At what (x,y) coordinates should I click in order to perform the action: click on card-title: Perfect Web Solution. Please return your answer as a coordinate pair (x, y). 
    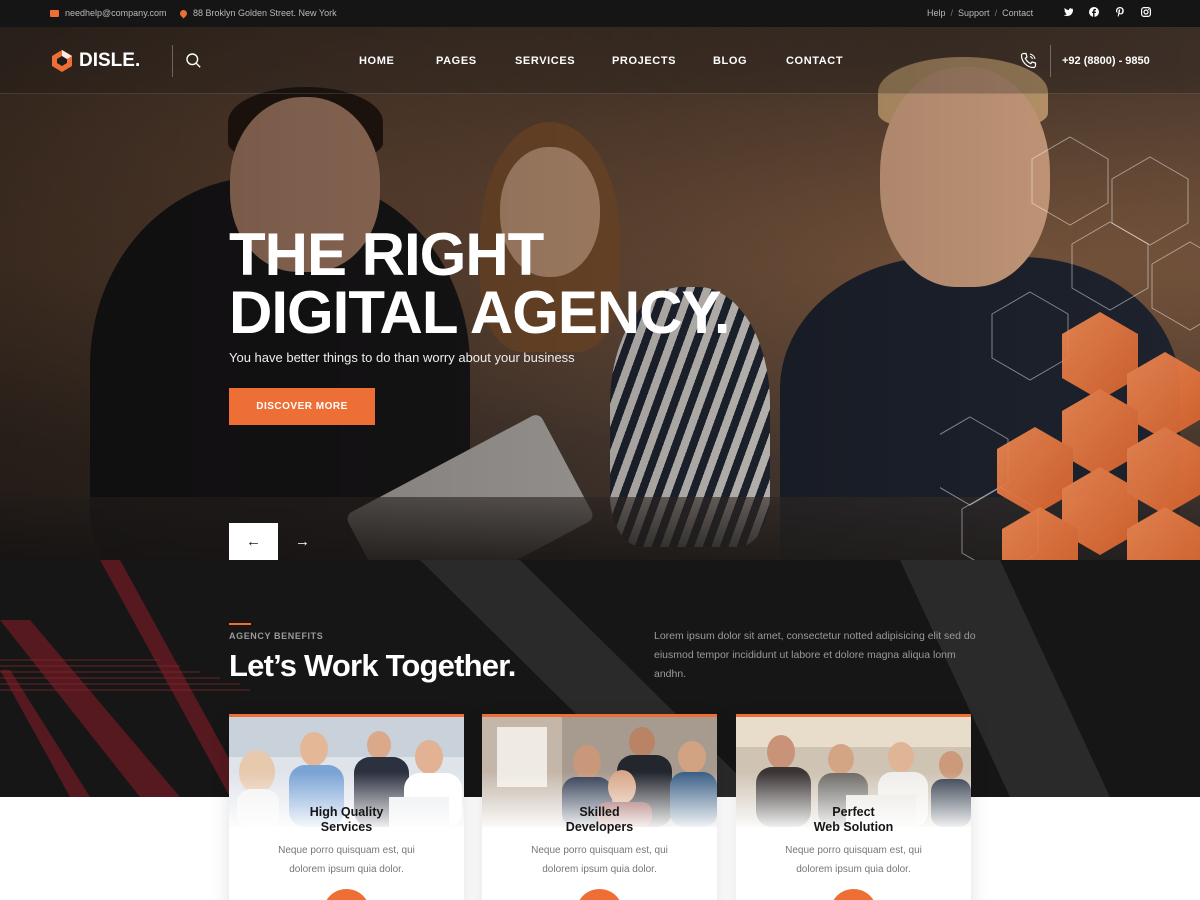
    Looking at the image, I should click on (853, 820).